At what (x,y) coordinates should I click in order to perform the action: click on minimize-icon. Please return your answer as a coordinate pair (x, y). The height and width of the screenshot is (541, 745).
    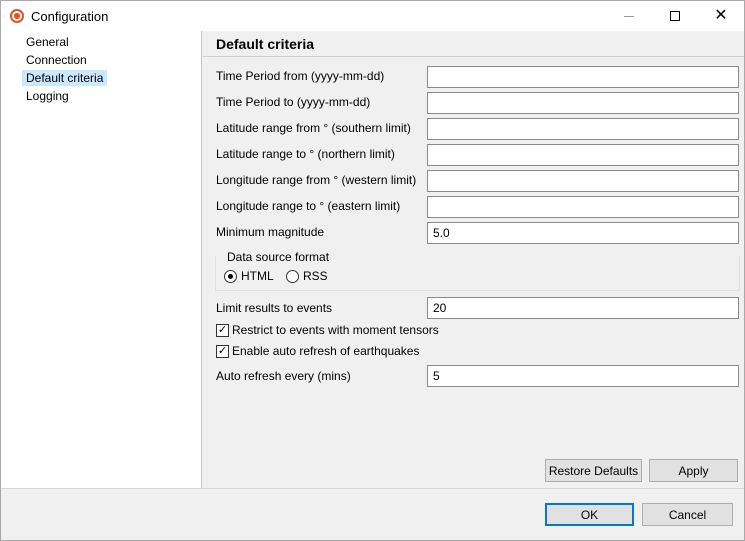
    Looking at the image, I should click on (629, 16).